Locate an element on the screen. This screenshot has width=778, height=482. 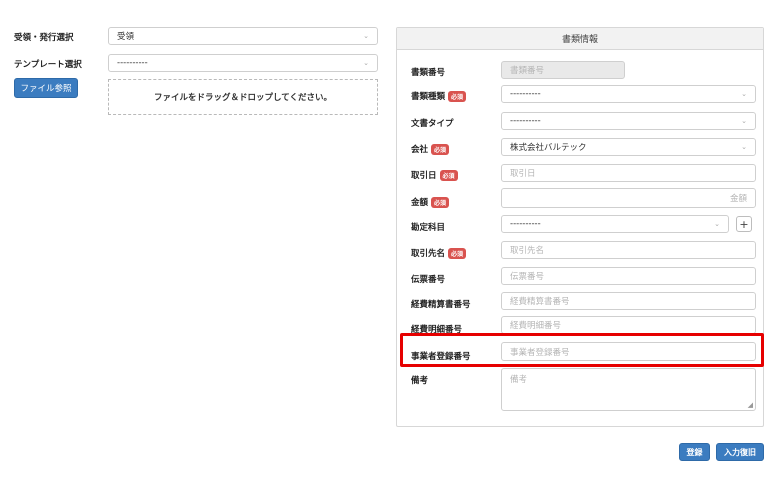
account-value: ---------- is located at coordinates (525, 224).